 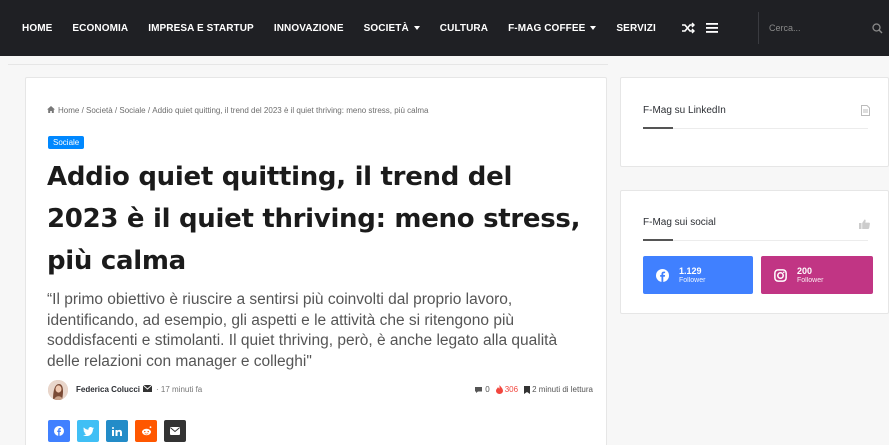 I want to click on nav-item-home: HOME, so click(x=37, y=28).